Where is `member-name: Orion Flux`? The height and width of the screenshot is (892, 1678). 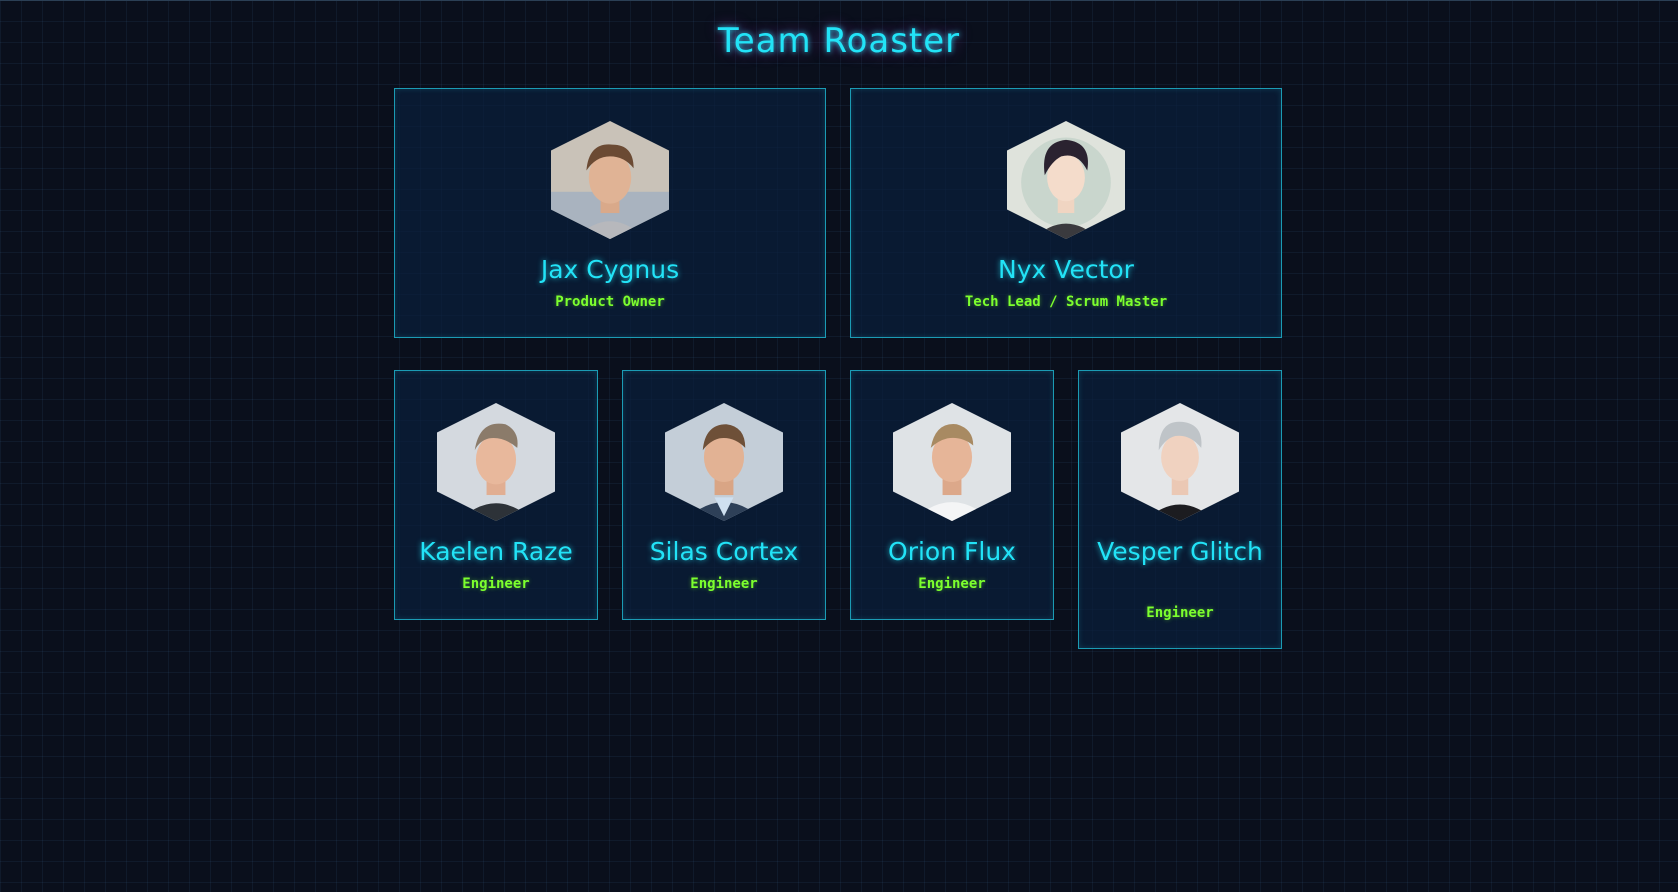
member-name: Orion Flux is located at coordinates (952, 551).